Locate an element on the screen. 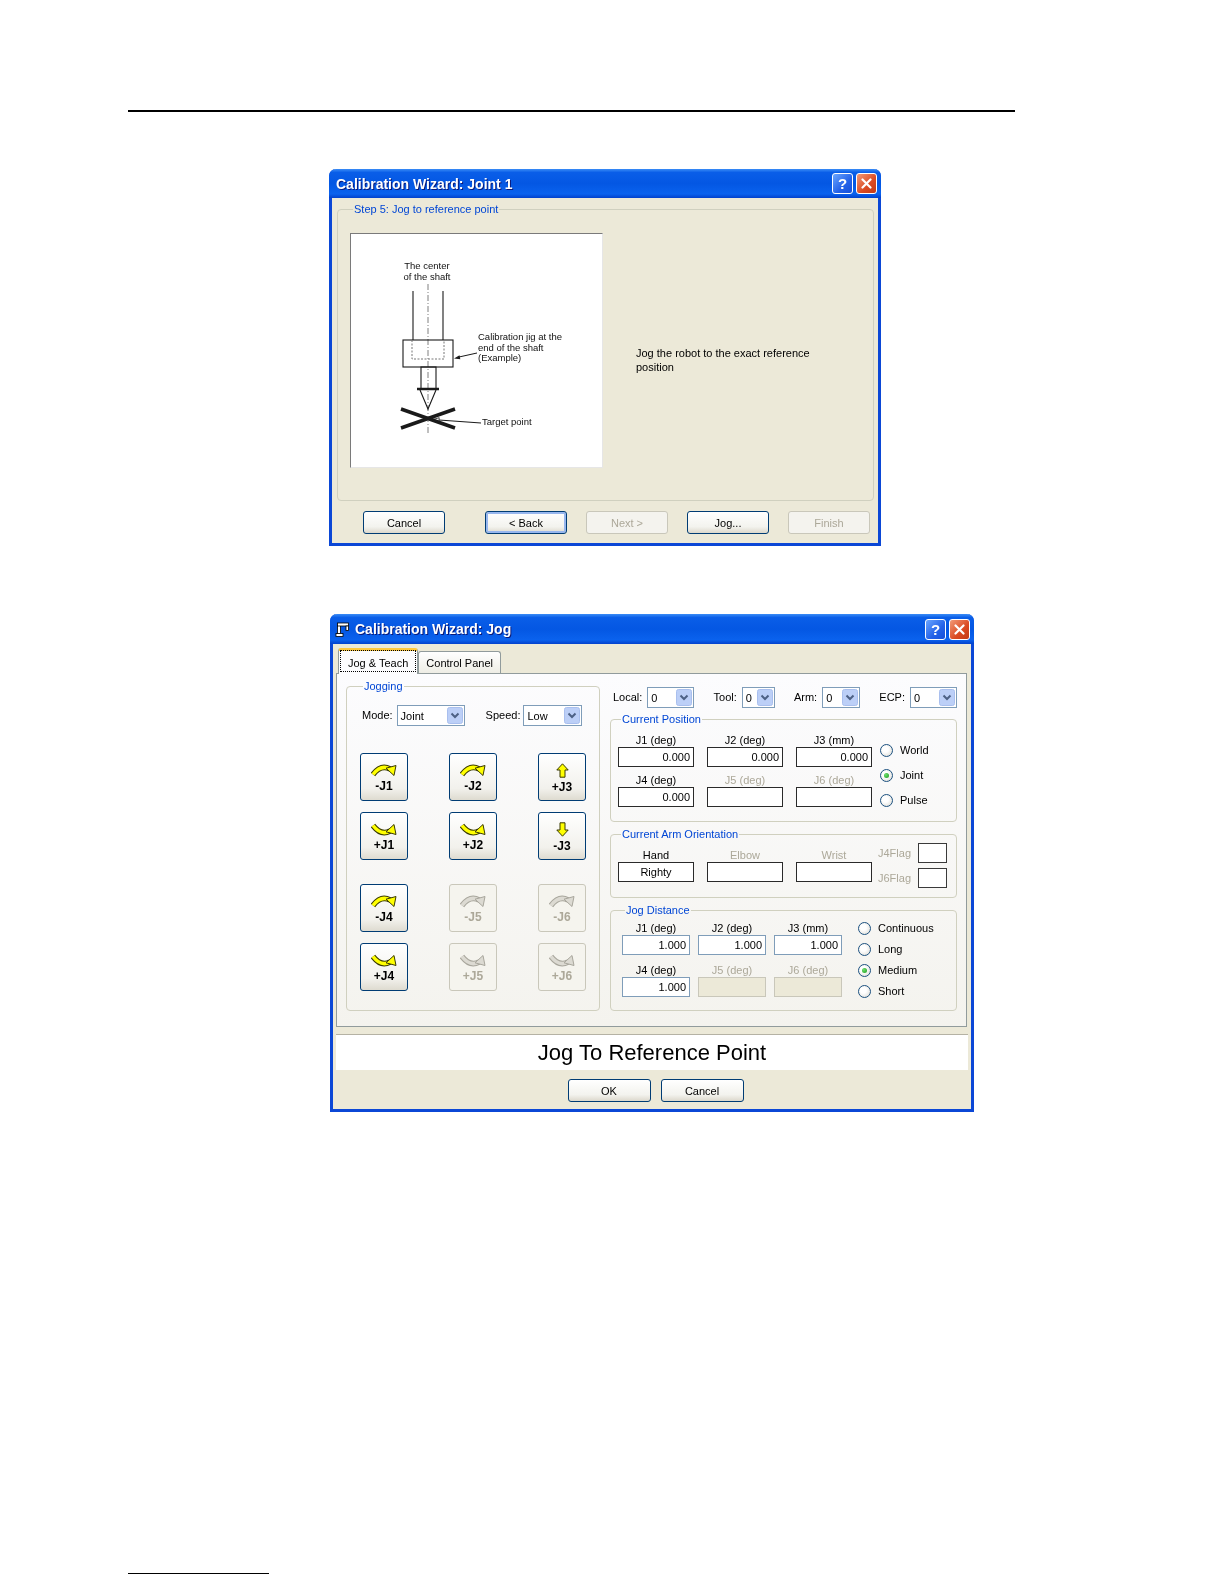 This screenshot has height=1584, width=1224. jog-axis-button: -J2 is located at coordinates (473, 777).